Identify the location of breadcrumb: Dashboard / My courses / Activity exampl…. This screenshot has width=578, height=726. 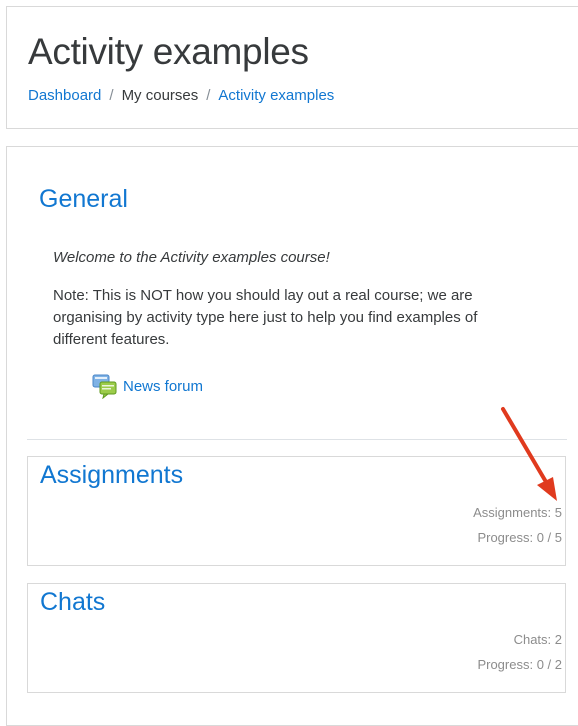
(181, 95).